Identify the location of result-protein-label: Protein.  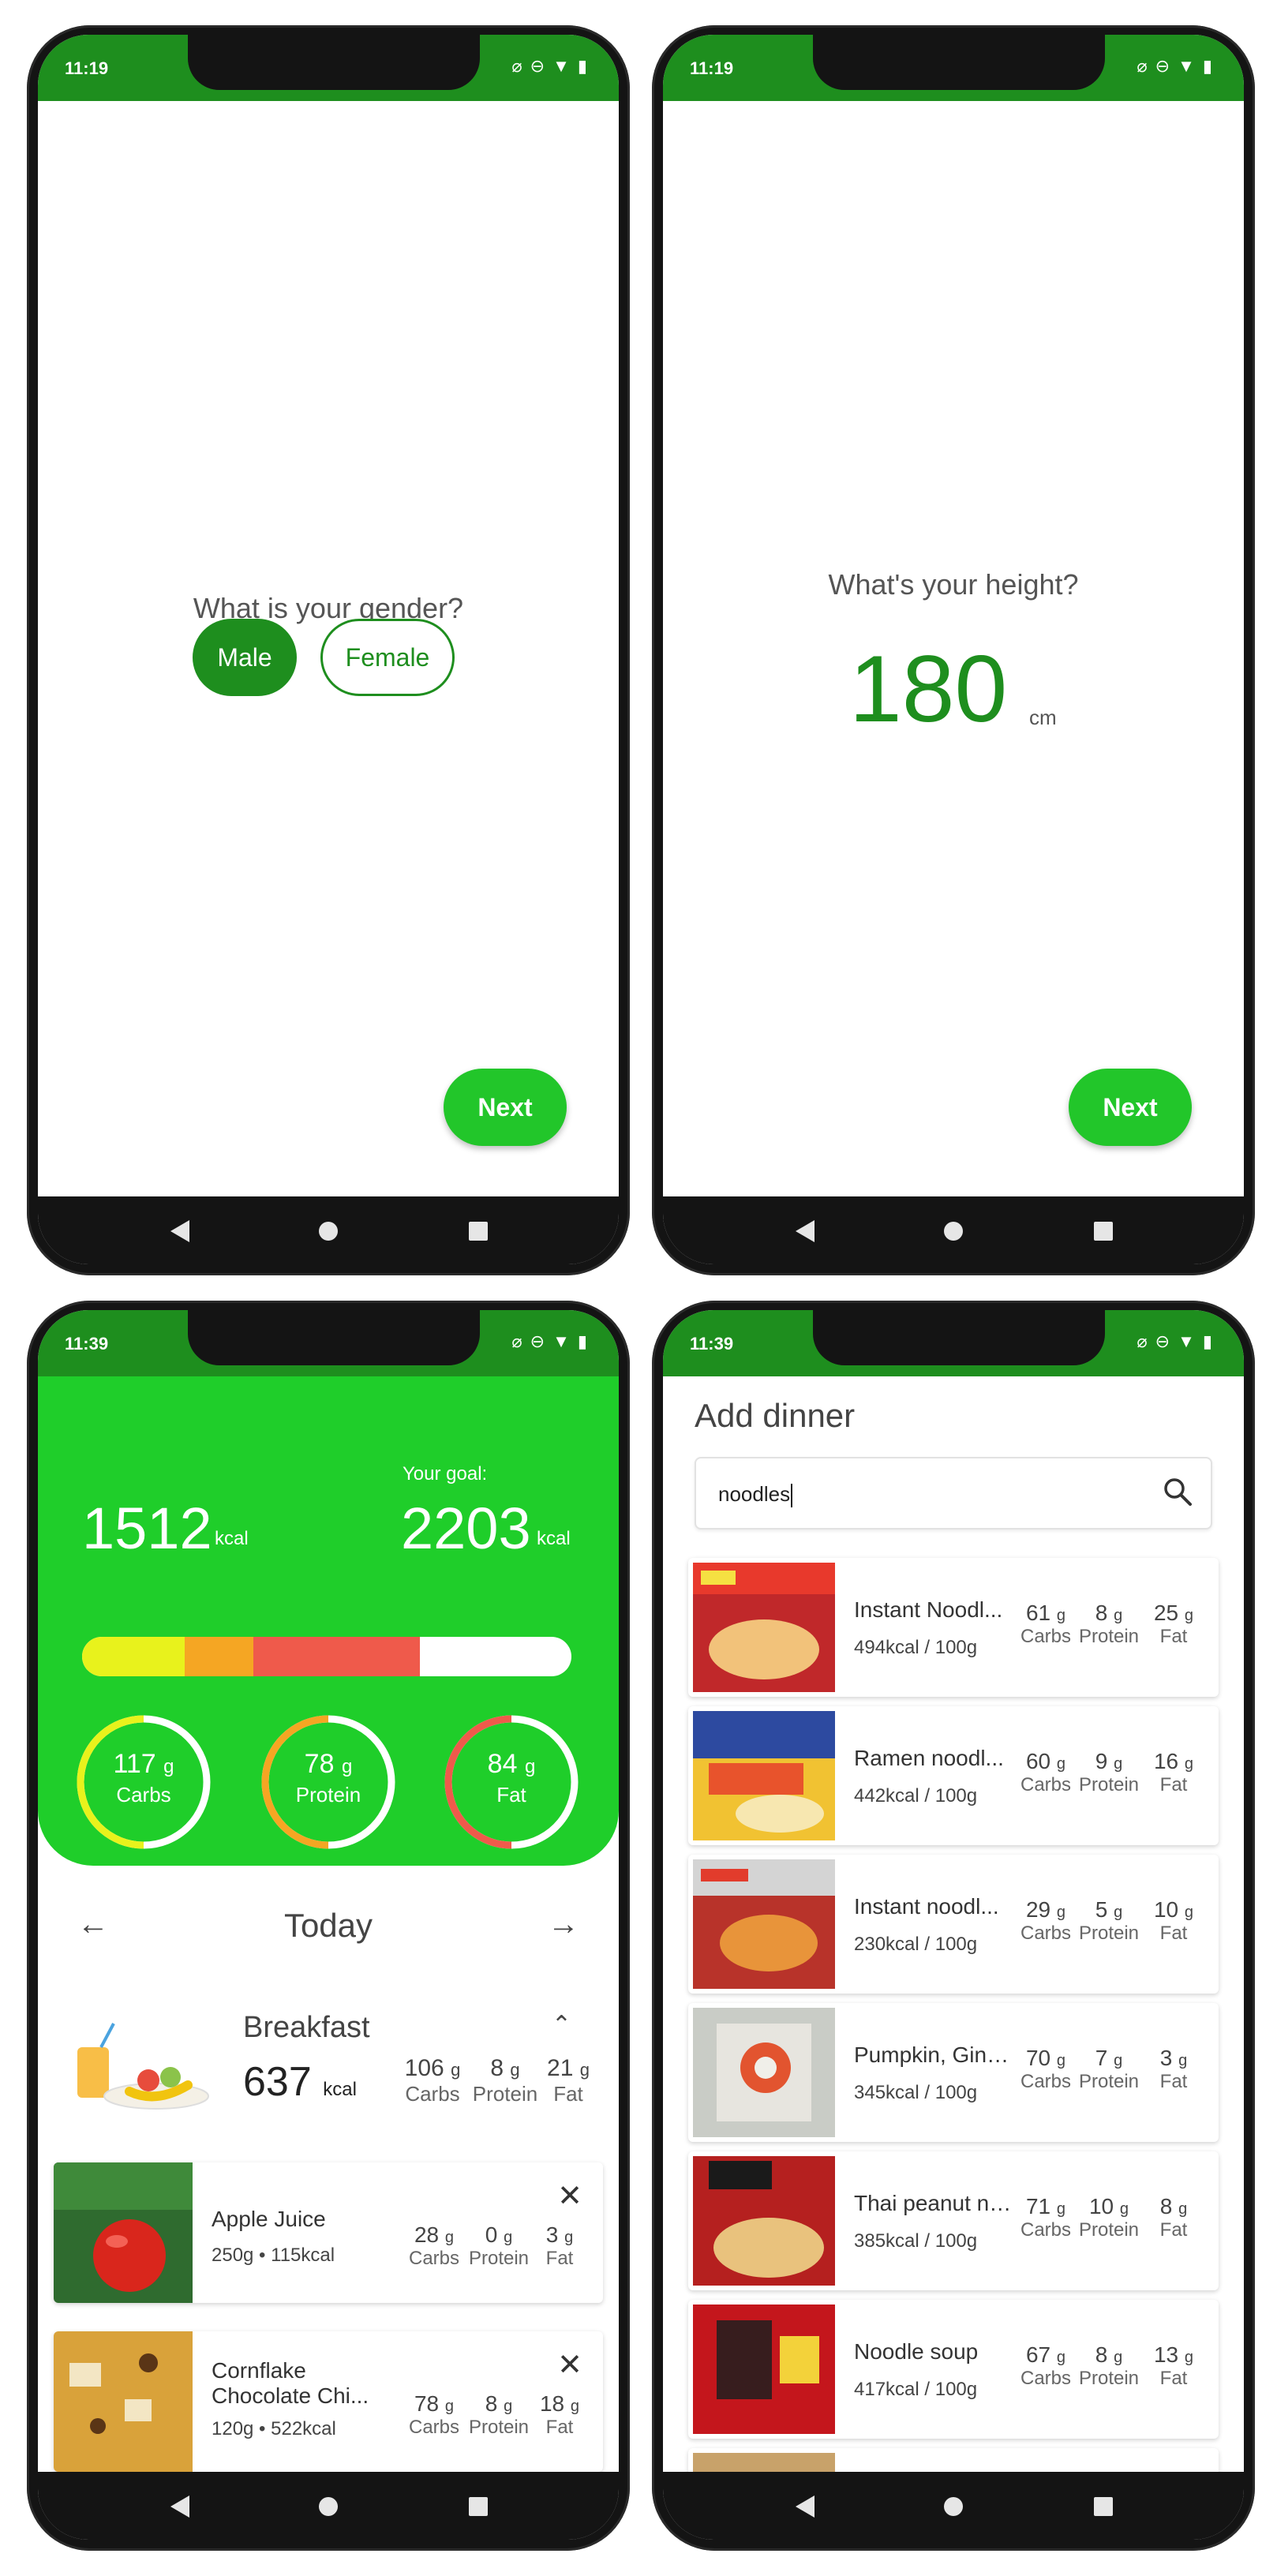
(1109, 2378).